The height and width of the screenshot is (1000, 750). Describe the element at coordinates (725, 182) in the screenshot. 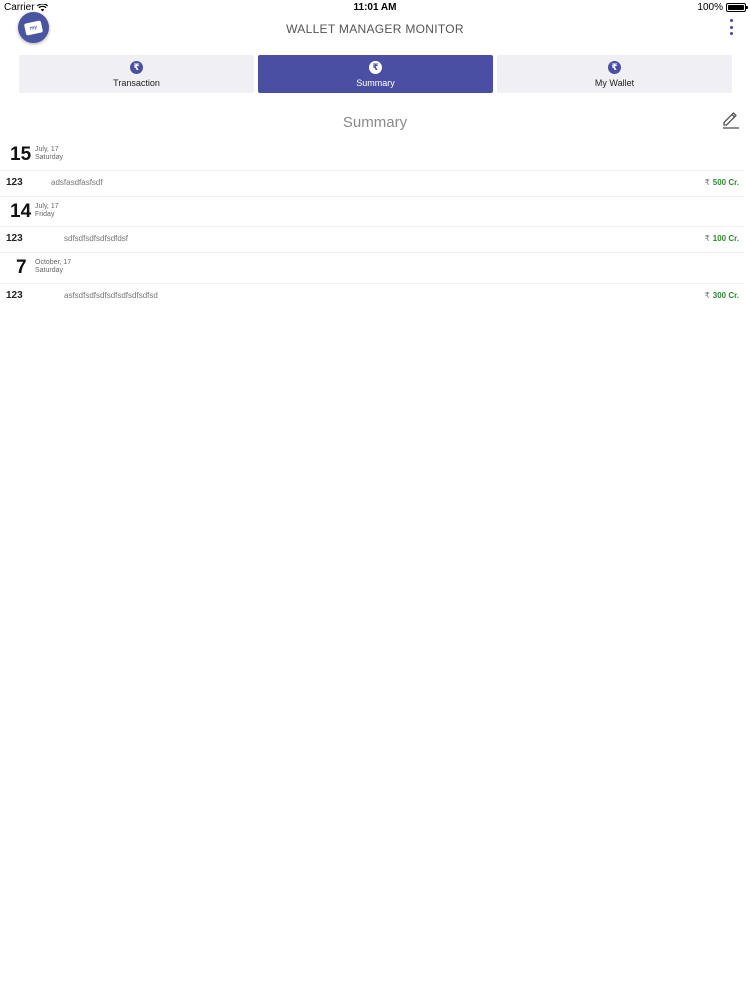

I see `amount-value: 500 Cr.` at that location.